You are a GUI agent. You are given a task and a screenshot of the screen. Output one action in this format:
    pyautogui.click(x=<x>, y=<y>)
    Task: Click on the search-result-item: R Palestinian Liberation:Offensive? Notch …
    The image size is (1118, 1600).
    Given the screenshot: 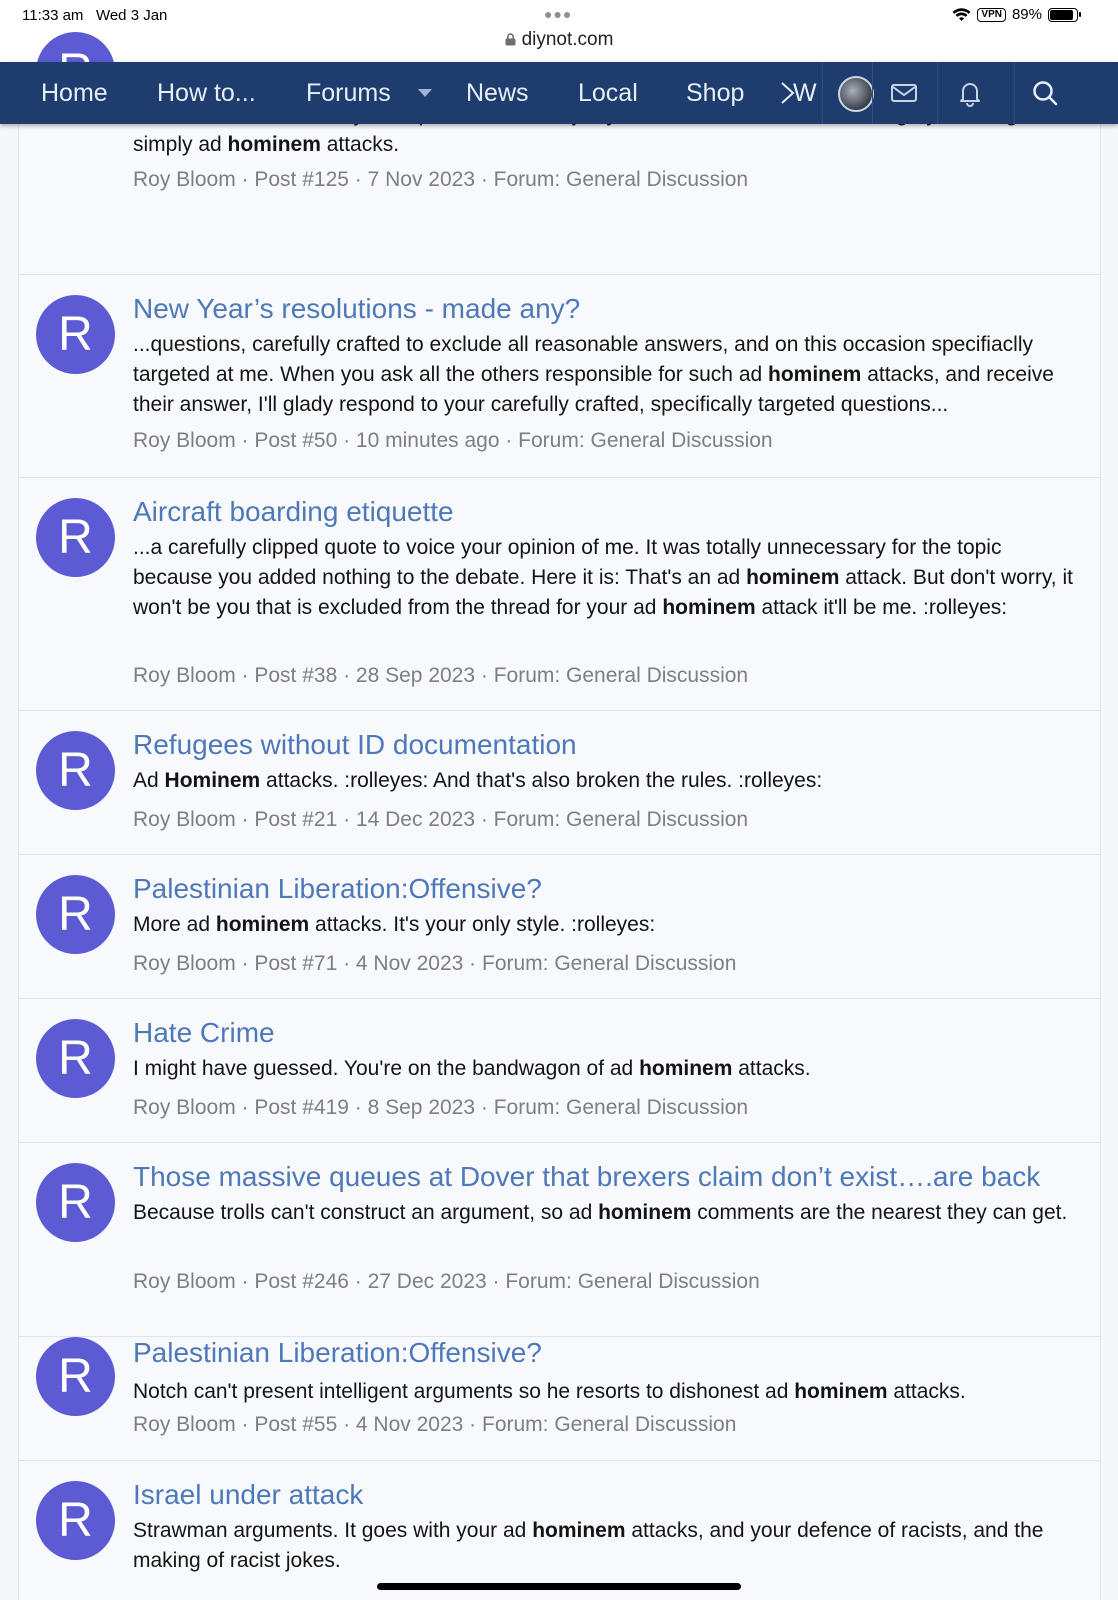 What is the action you would take?
    pyautogui.click(x=559, y=1399)
    